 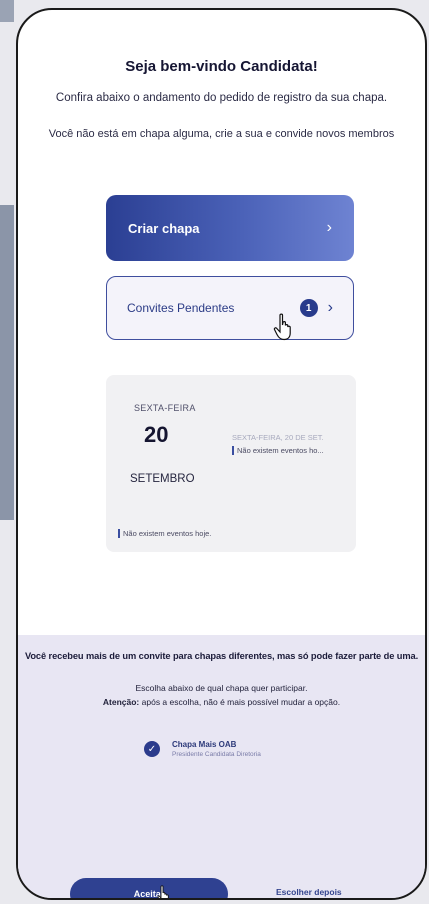 What do you see at coordinates (230, 308) in the screenshot?
I see `pending-invites-button: Convites Pendentes 1 ›` at bounding box center [230, 308].